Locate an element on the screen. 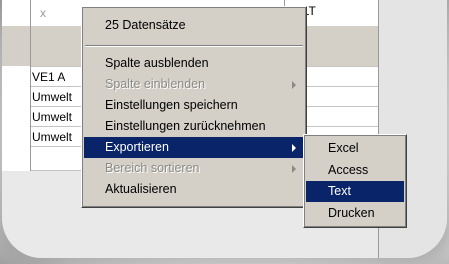  submenu-item-label: Access is located at coordinates (348, 170).